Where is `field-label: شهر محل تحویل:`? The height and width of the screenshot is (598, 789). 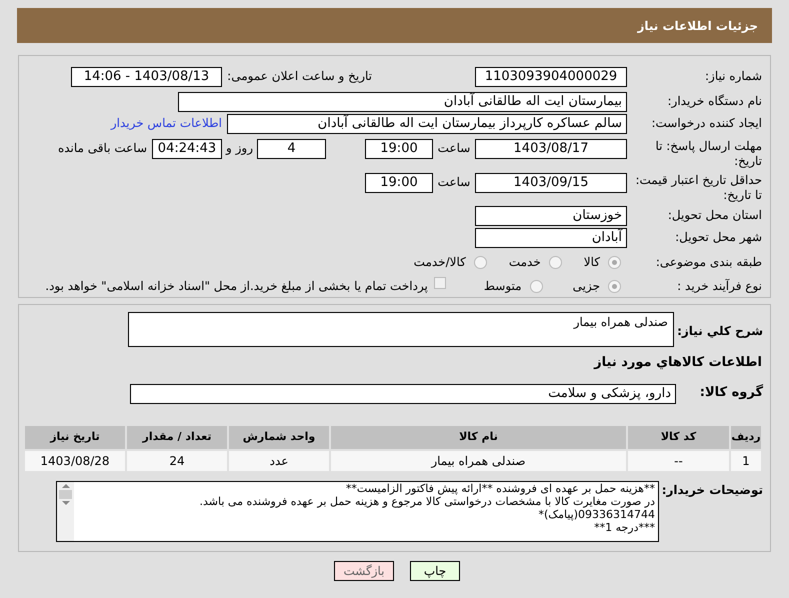
field-label: شهر محل تحویل: is located at coordinates (718, 237).